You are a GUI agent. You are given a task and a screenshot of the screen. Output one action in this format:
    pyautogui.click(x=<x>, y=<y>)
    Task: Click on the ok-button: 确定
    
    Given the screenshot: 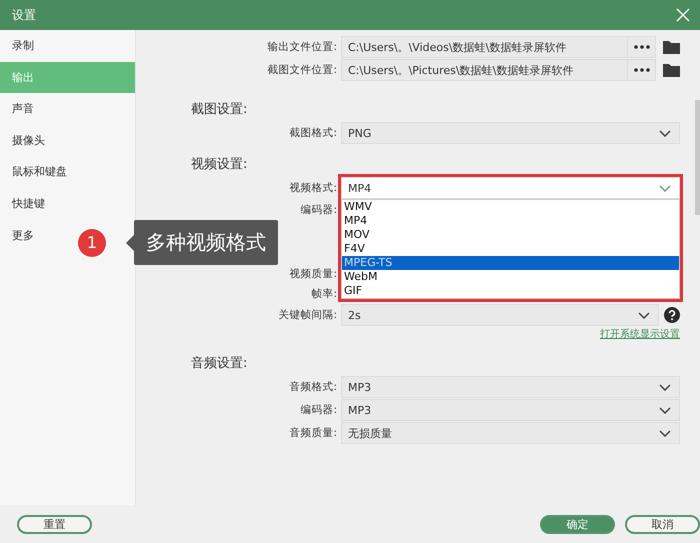 What is the action you would take?
    pyautogui.click(x=577, y=524)
    